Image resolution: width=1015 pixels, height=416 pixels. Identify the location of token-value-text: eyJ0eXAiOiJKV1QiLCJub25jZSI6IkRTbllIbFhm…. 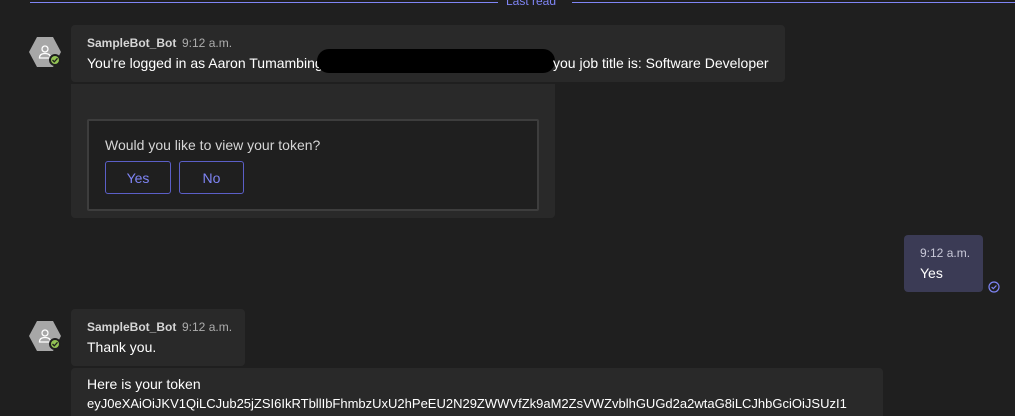
(467, 403).